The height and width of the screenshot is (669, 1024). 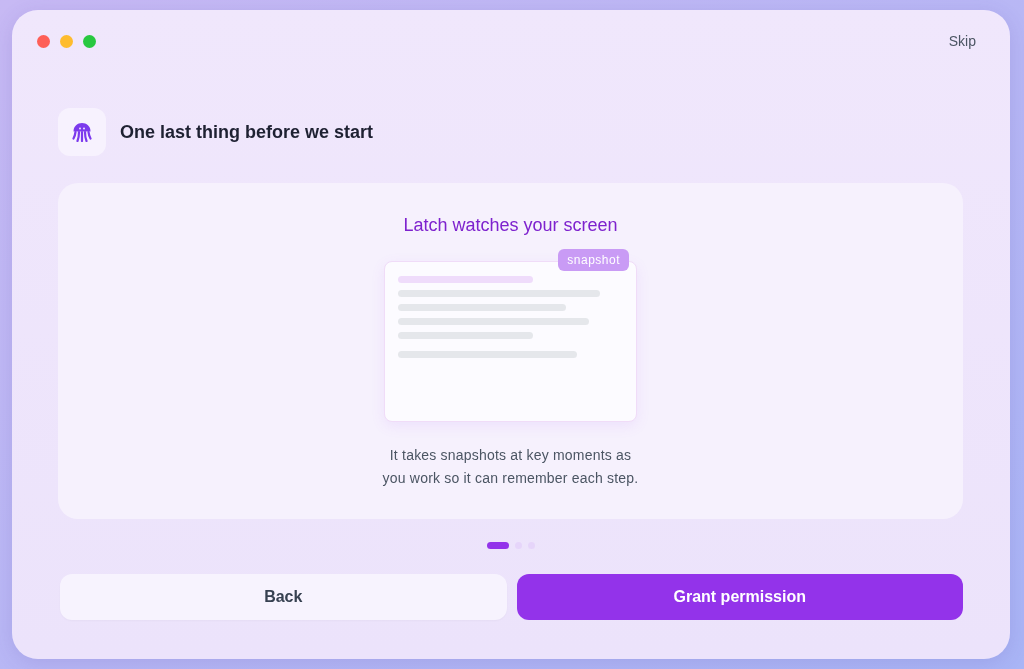 What do you see at coordinates (283, 597) in the screenshot?
I see `back-button: Back` at bounding box center [283, 597].